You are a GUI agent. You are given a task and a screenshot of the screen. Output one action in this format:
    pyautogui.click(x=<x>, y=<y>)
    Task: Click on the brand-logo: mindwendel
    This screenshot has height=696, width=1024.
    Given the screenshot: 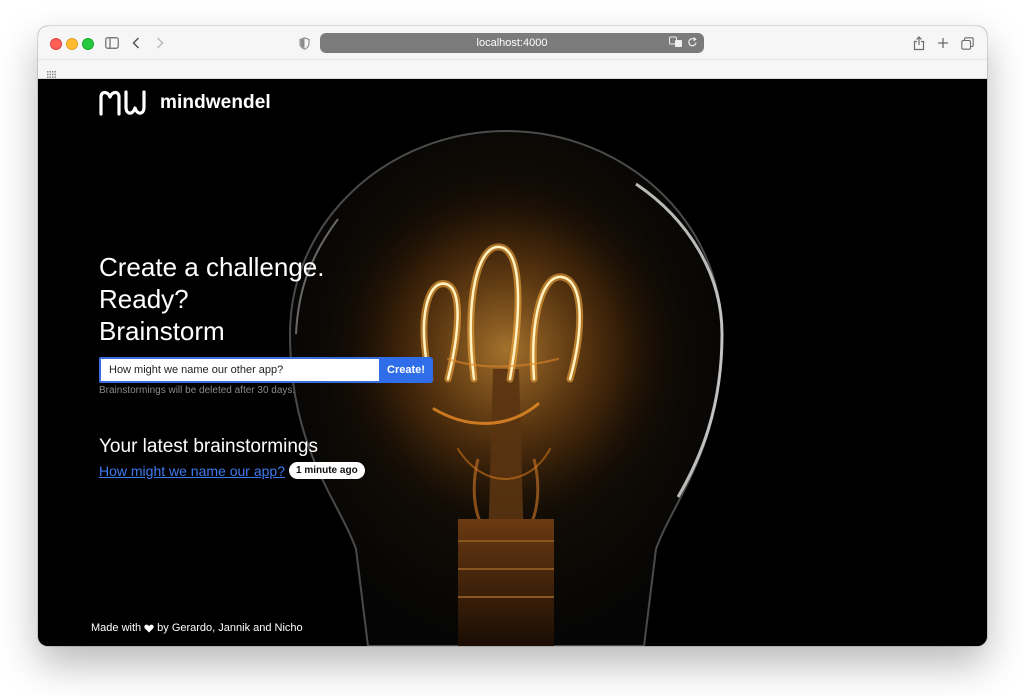 What is the action you would take?
    pyautogui.click(x=184, y=103)
    